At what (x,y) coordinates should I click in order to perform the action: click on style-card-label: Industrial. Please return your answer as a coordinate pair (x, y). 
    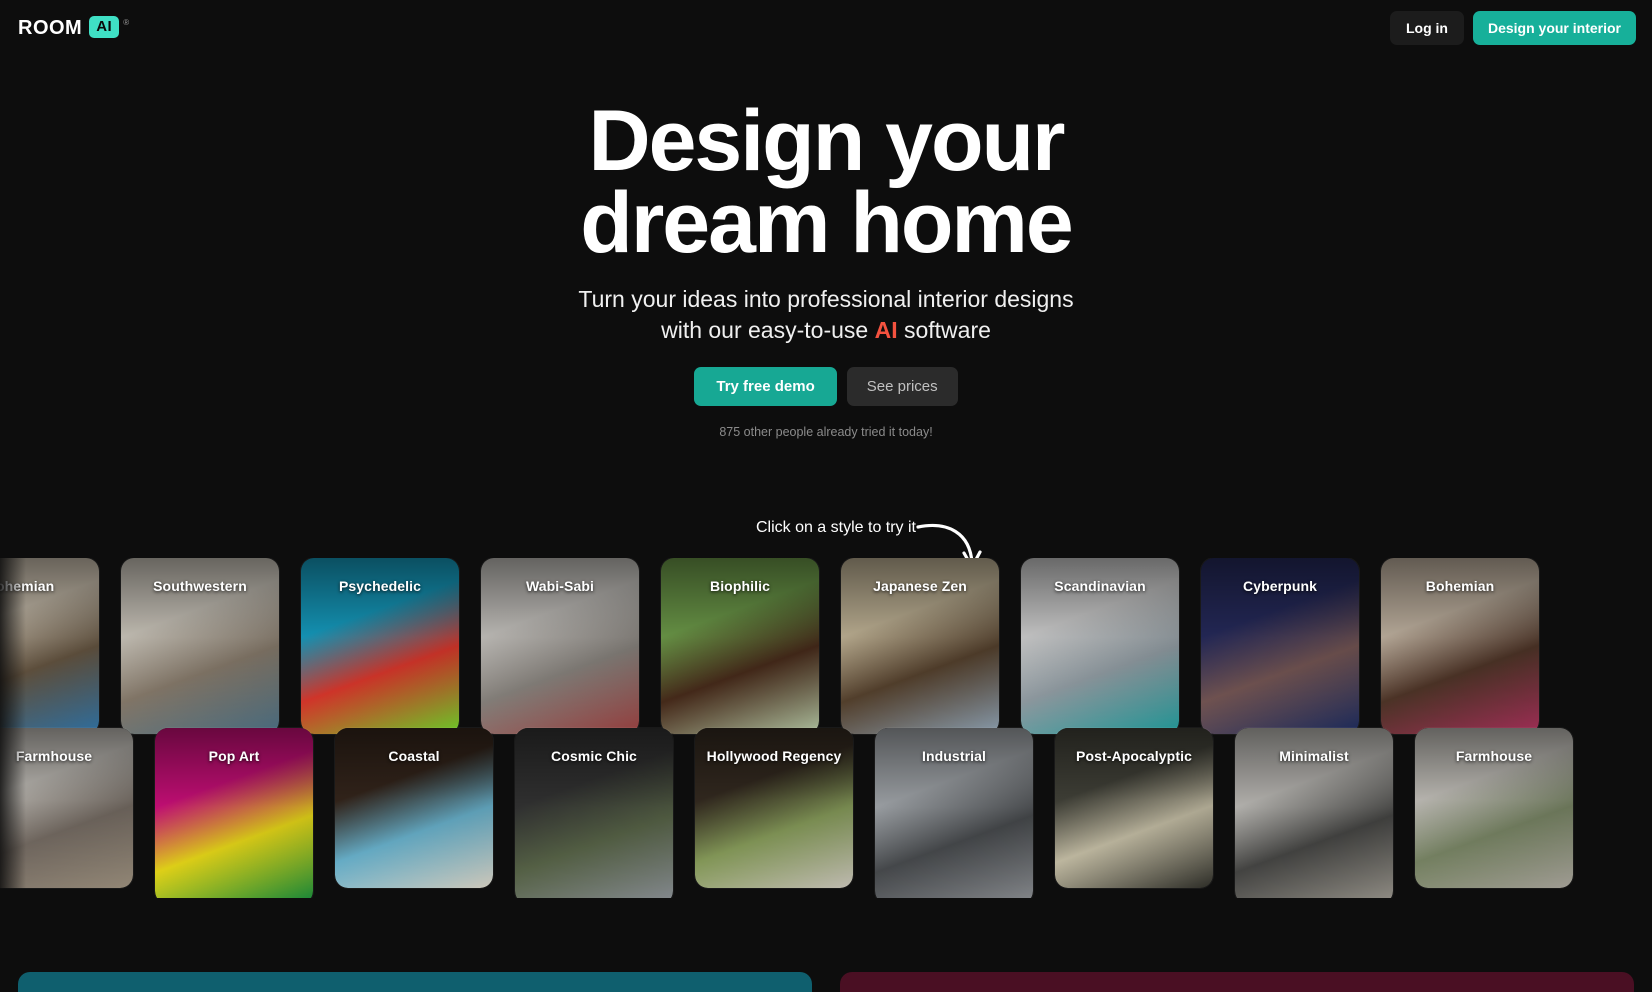
    Looking at the image, I should click on (953, 756).